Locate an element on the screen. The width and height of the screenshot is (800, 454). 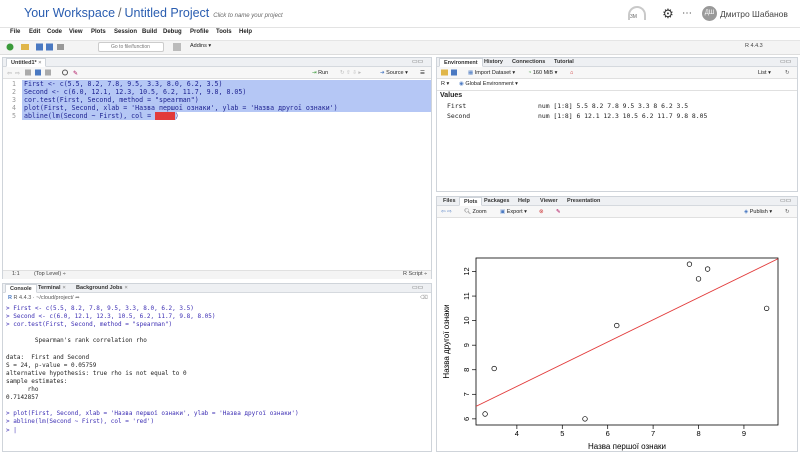
tab-plots: Plots is located at coordinates (471, 201).